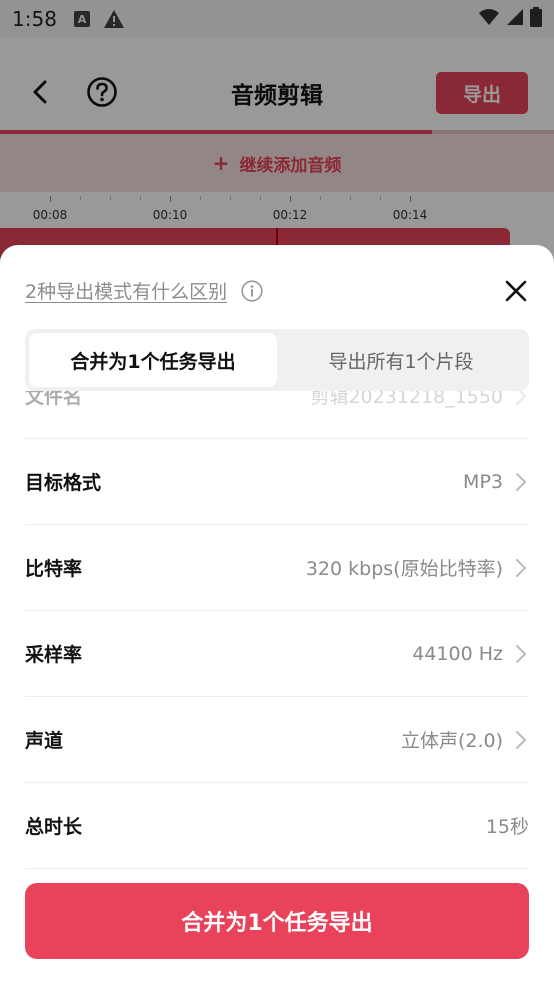  Describe the element at coordinates (54, 399) in the screenshot. I see `row-label: 文件名` at that location.